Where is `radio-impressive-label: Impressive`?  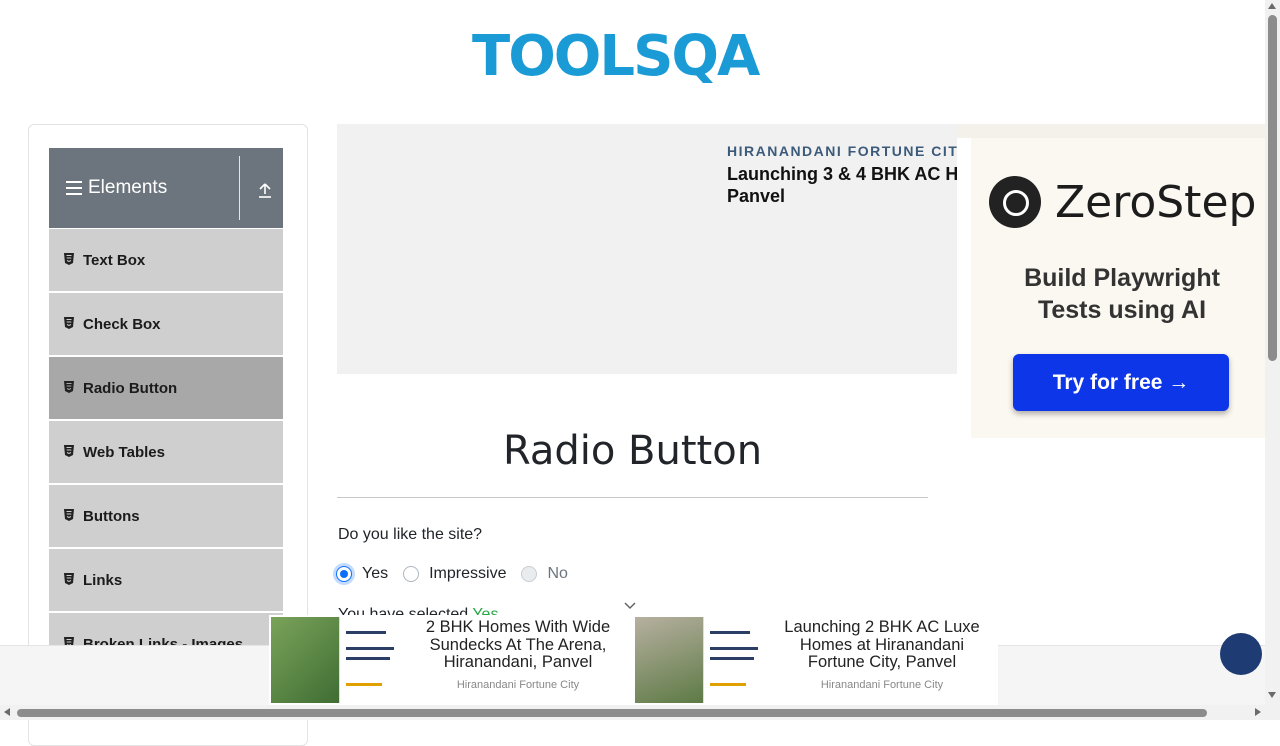
radio-impressive-label: Impressive is located at coordinates (467, 574).